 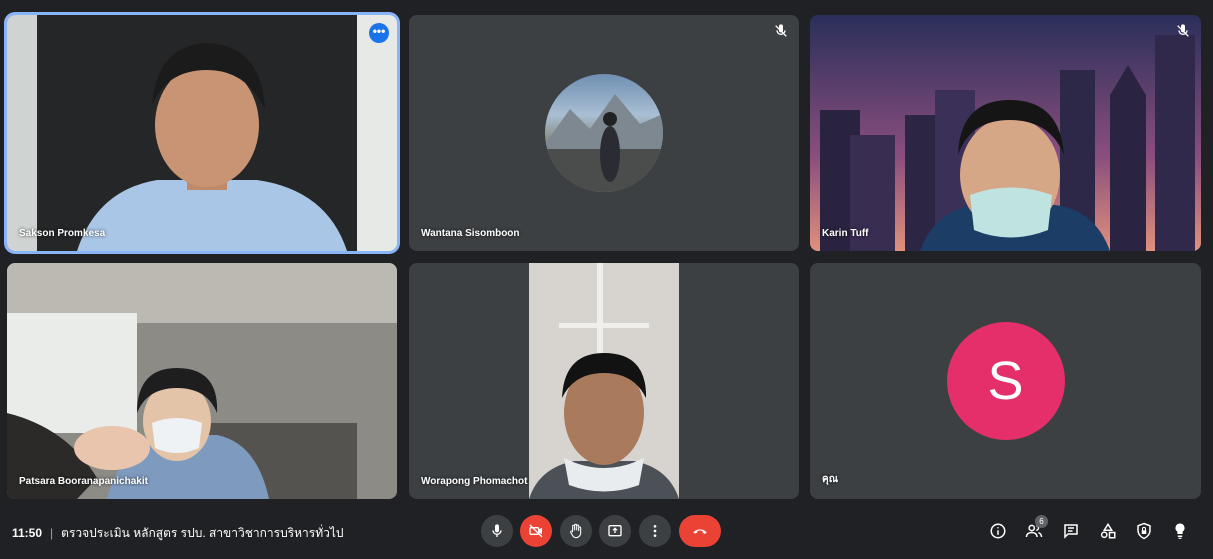 I want to click on lightbulb-button, so click(x=1180, y=531).